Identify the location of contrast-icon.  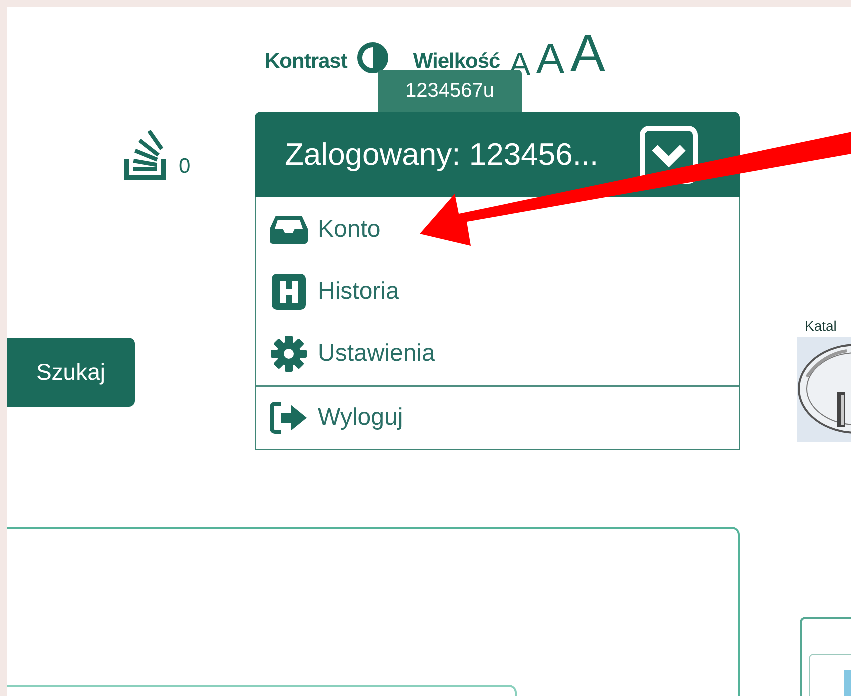
(373, 58).